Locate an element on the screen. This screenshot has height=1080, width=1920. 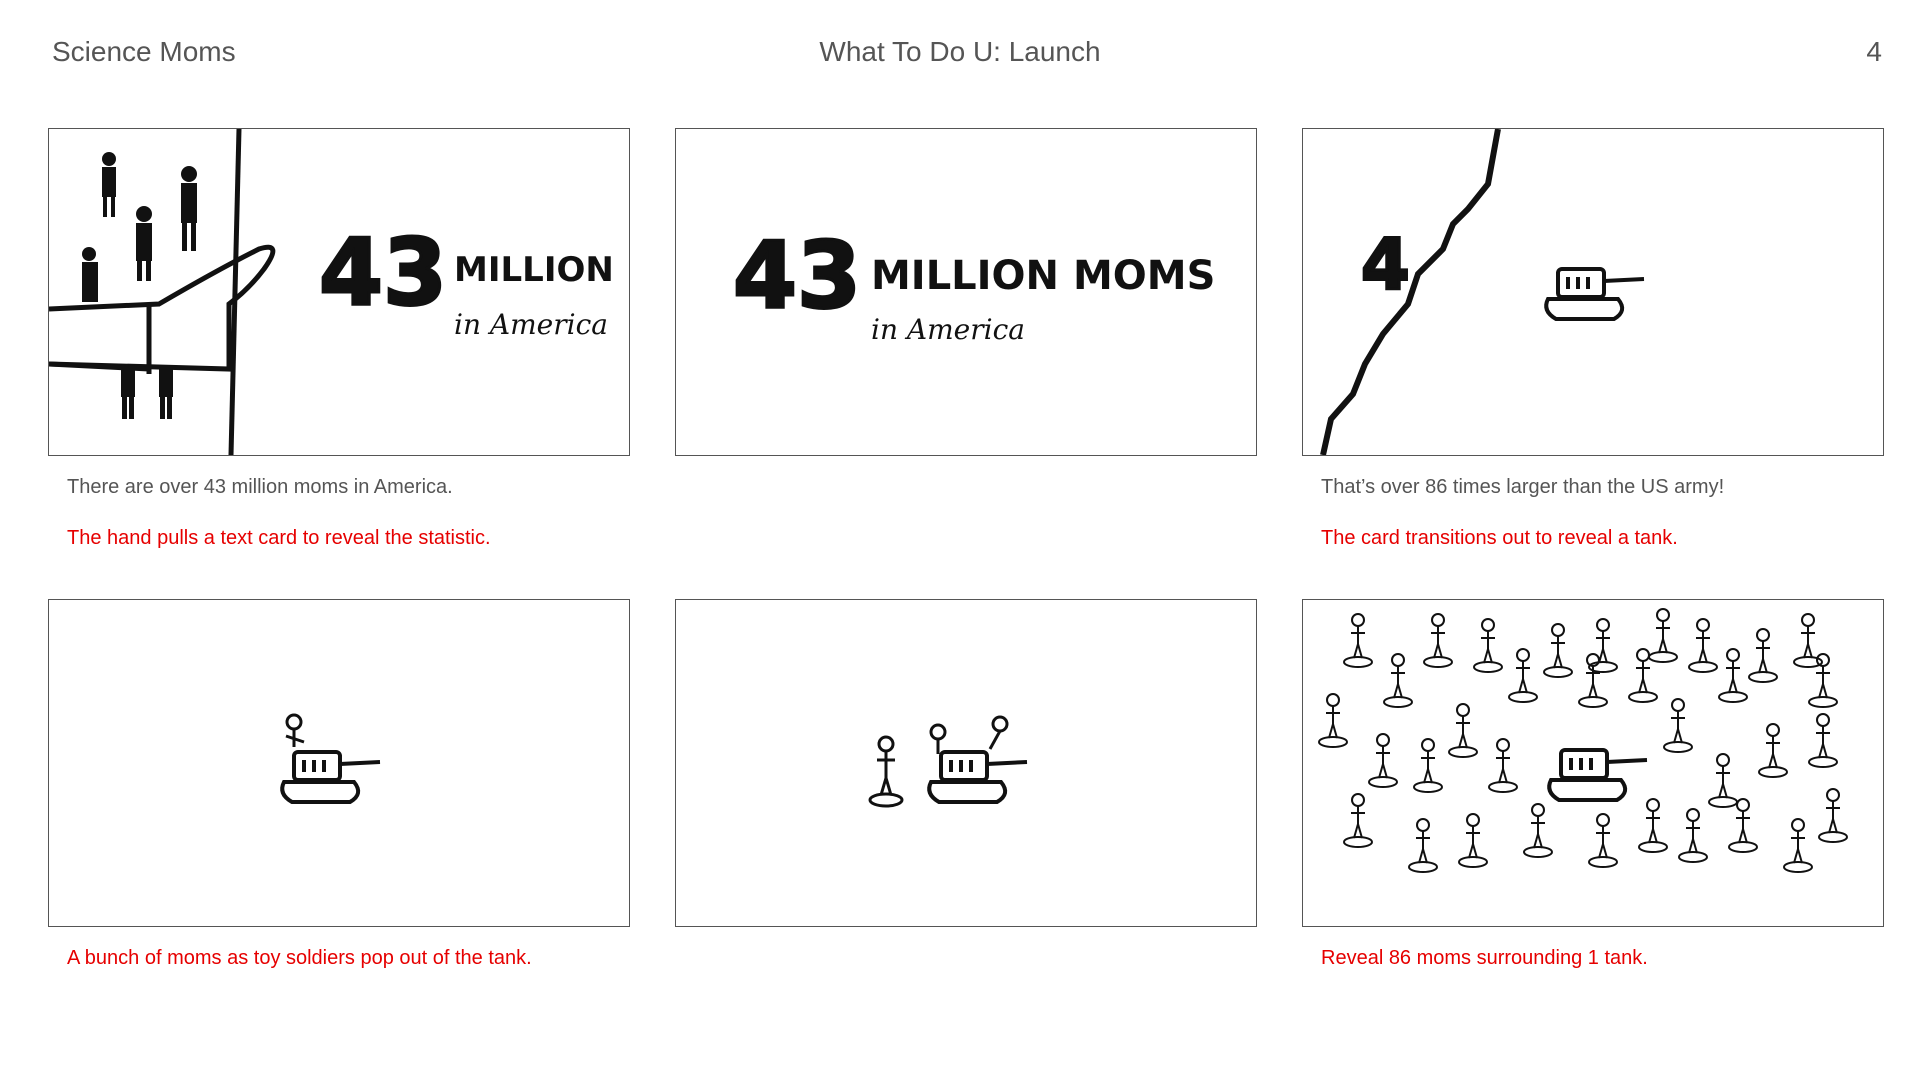
storyboard-panel-1: 43 MILLION in America is located at coordinates (339, 292).